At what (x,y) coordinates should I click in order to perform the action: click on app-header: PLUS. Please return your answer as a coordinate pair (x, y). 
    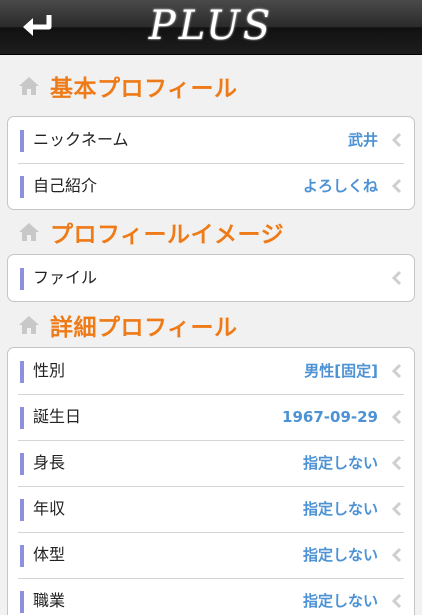
    Looking at the image, I should click on (211, 27).